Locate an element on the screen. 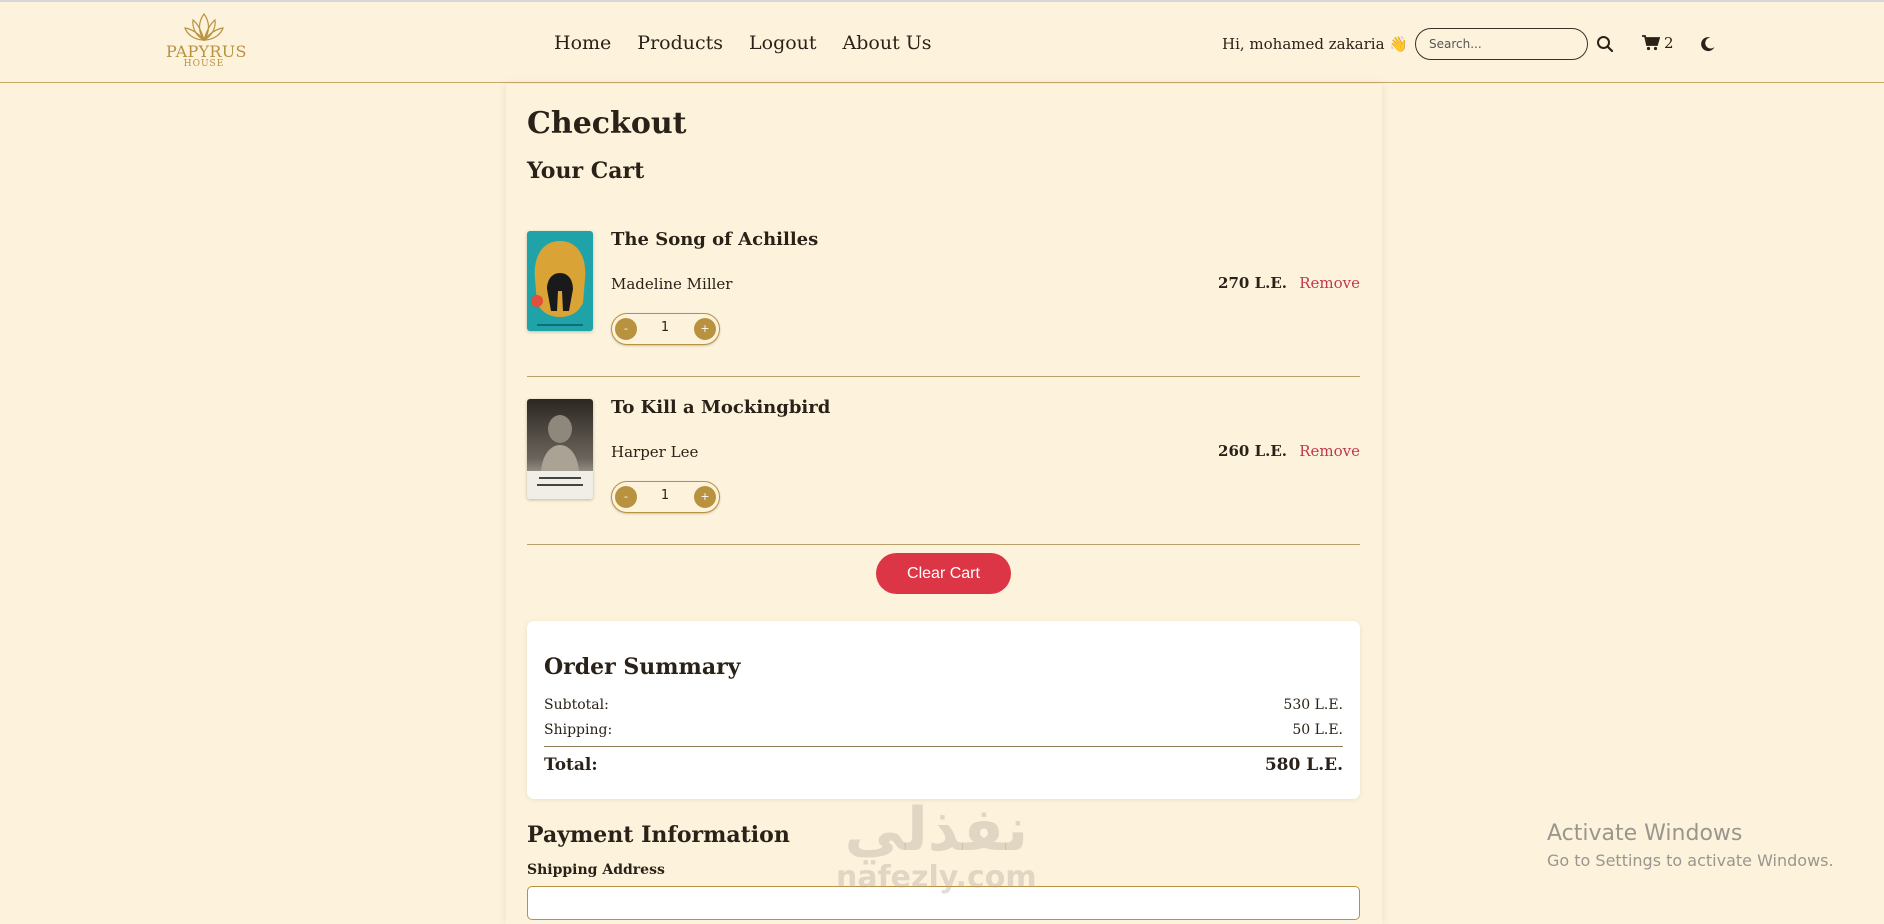 The width and height of the screenshot is (1884, 924). total-value: 580 L.E. is located at coordinates (1303, 765).